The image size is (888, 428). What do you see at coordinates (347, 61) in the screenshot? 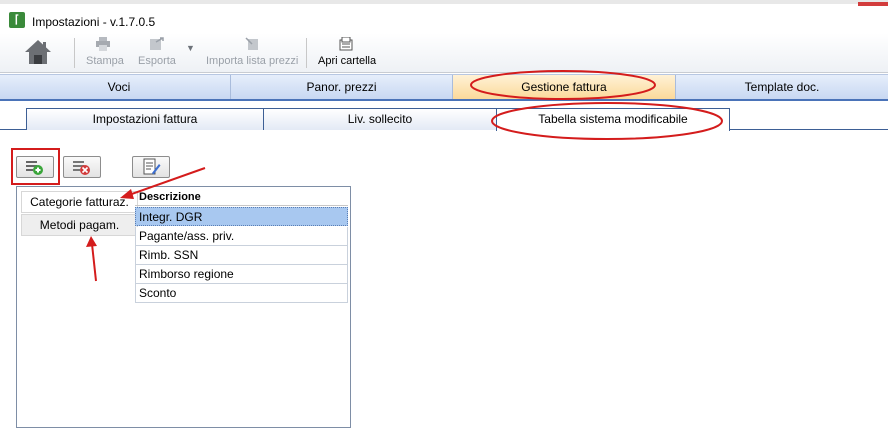
I see `open-folder-label: Apri cartella` at bounding box center [347, 61].